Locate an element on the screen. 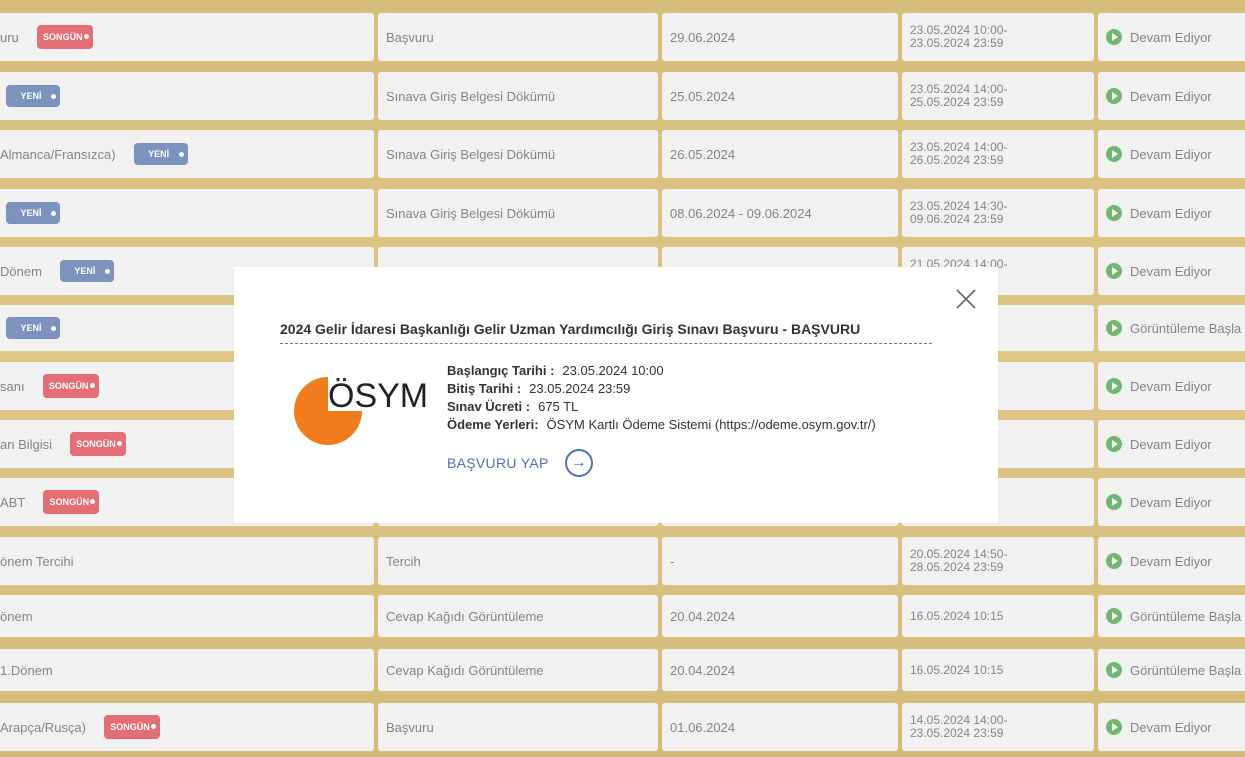  info-label: Sınav Ücreti : is located at coordinates (489, 406).